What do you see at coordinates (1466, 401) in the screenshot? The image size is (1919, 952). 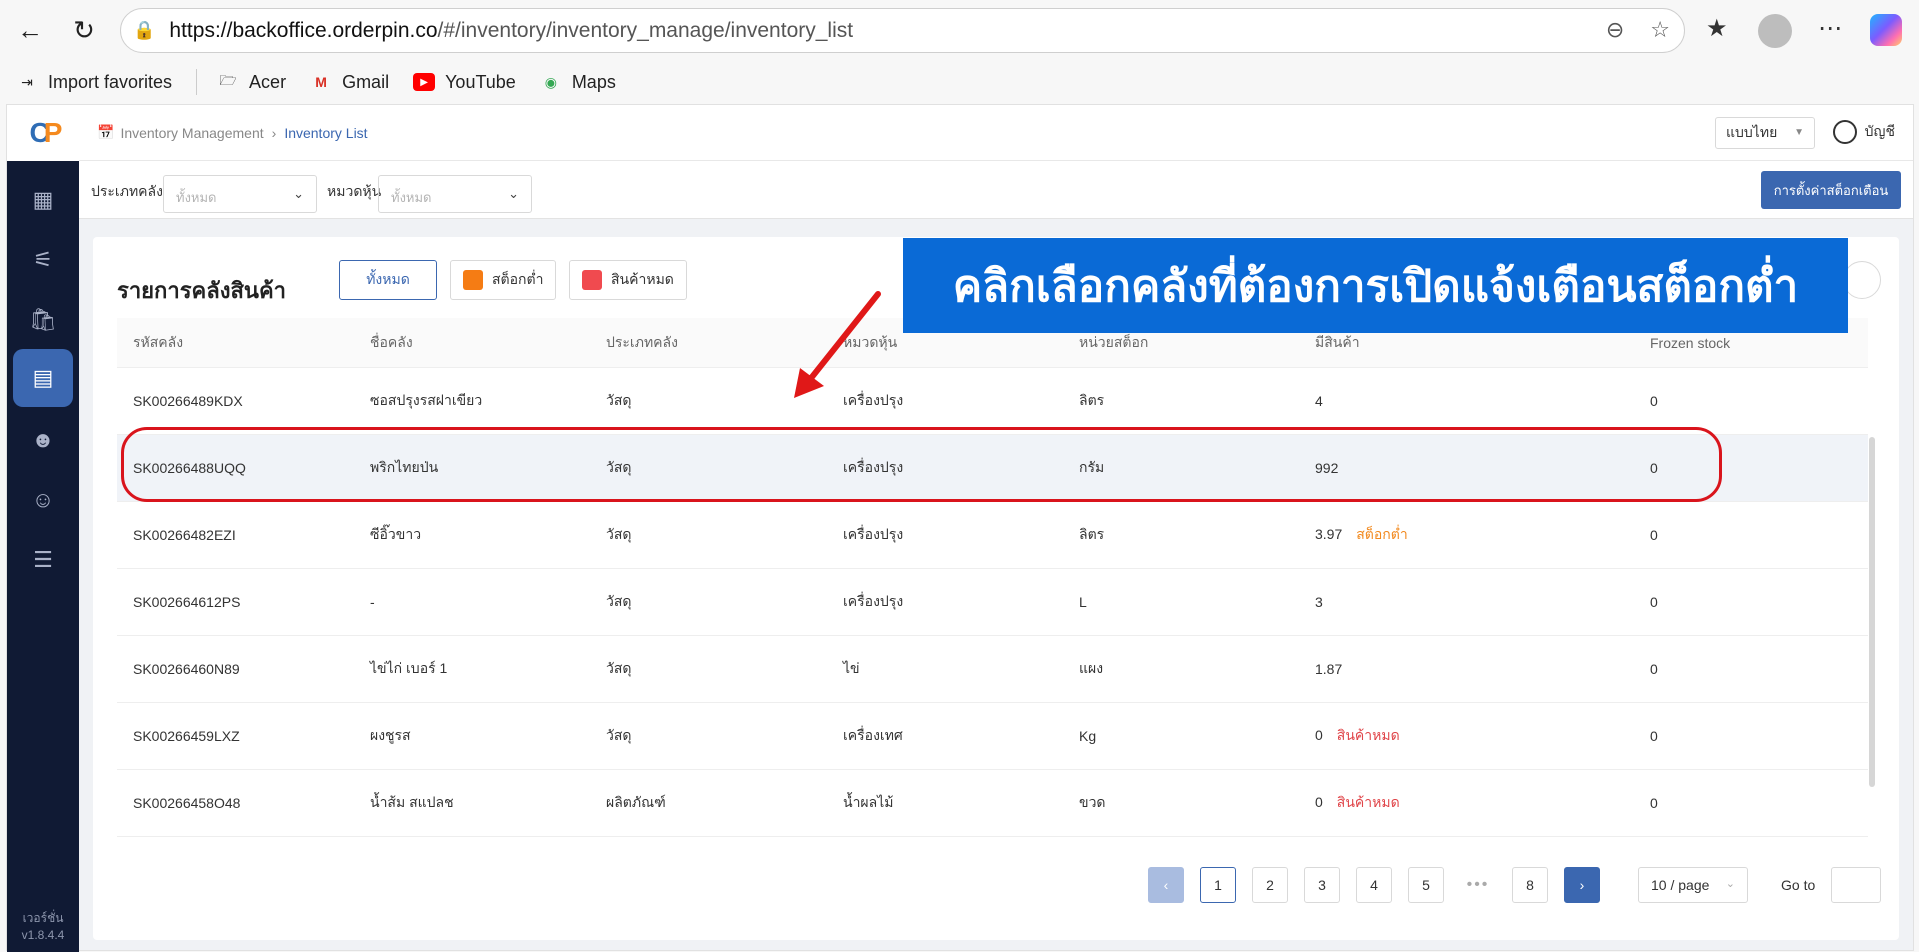 I see `cell-qty: 4` at bounding box center [1466, 401].